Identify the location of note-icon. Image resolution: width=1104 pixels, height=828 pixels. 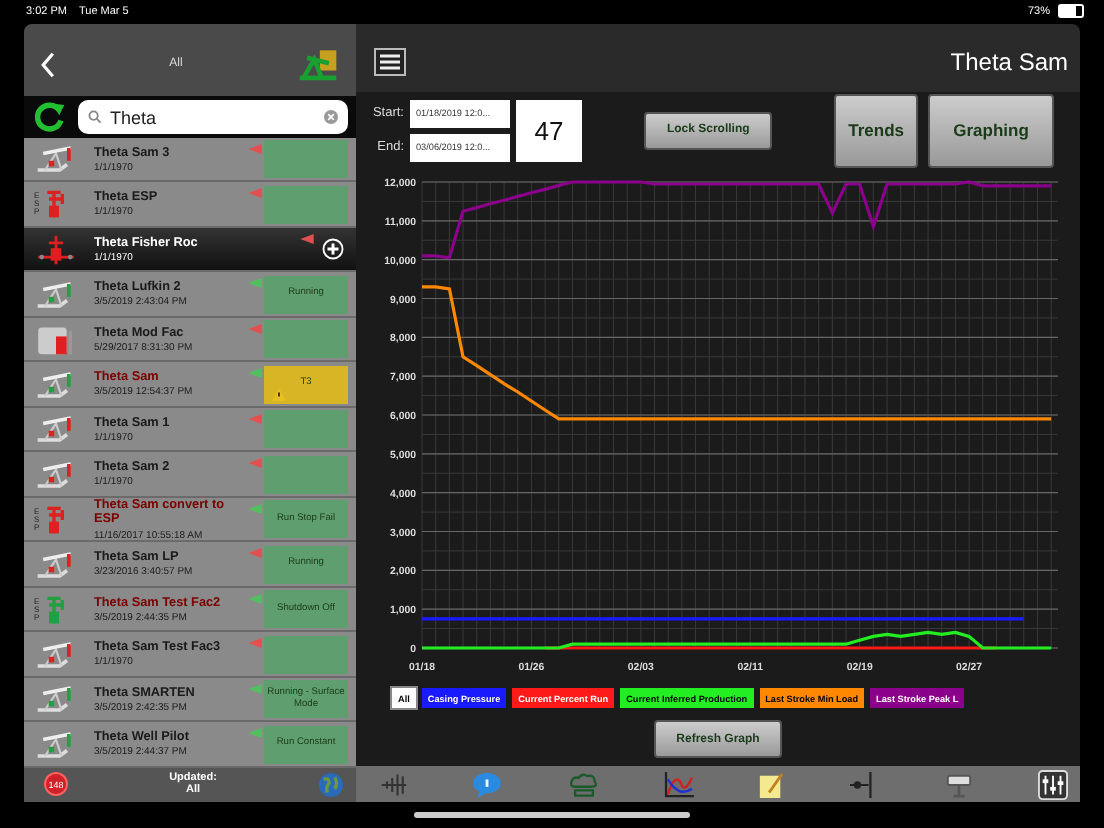
(771, 784).